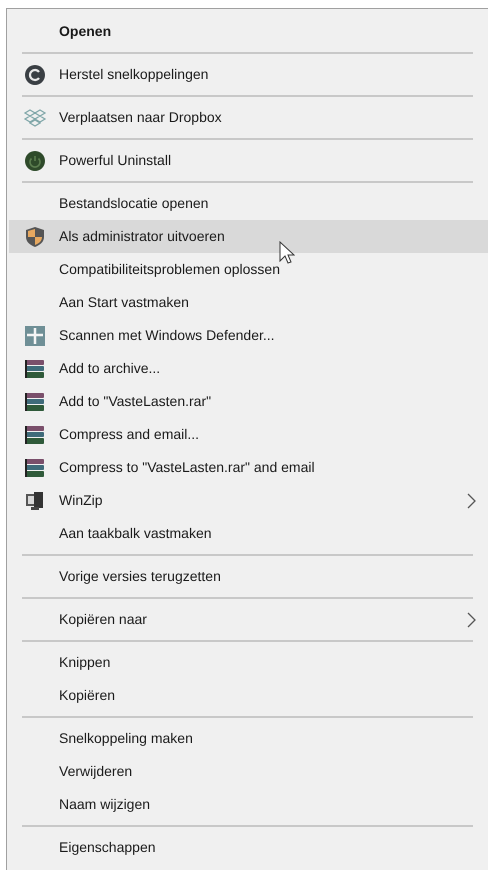  Describe the element at coordinates (95, 771) in the screenshot. I see `menu-item-label: Verwijderen` at that location.